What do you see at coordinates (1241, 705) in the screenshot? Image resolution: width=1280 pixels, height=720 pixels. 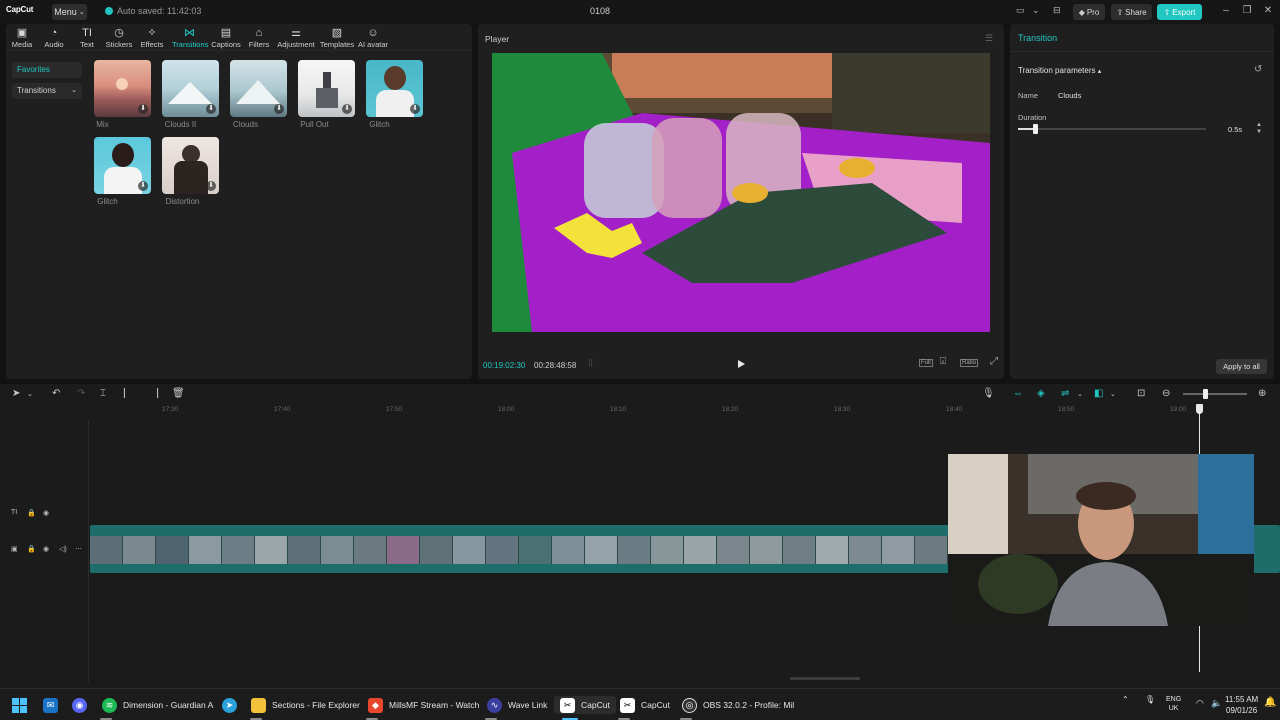 I see `system-clock: 11:55 AM 09/01/26` at bounding box center [1241, 705].